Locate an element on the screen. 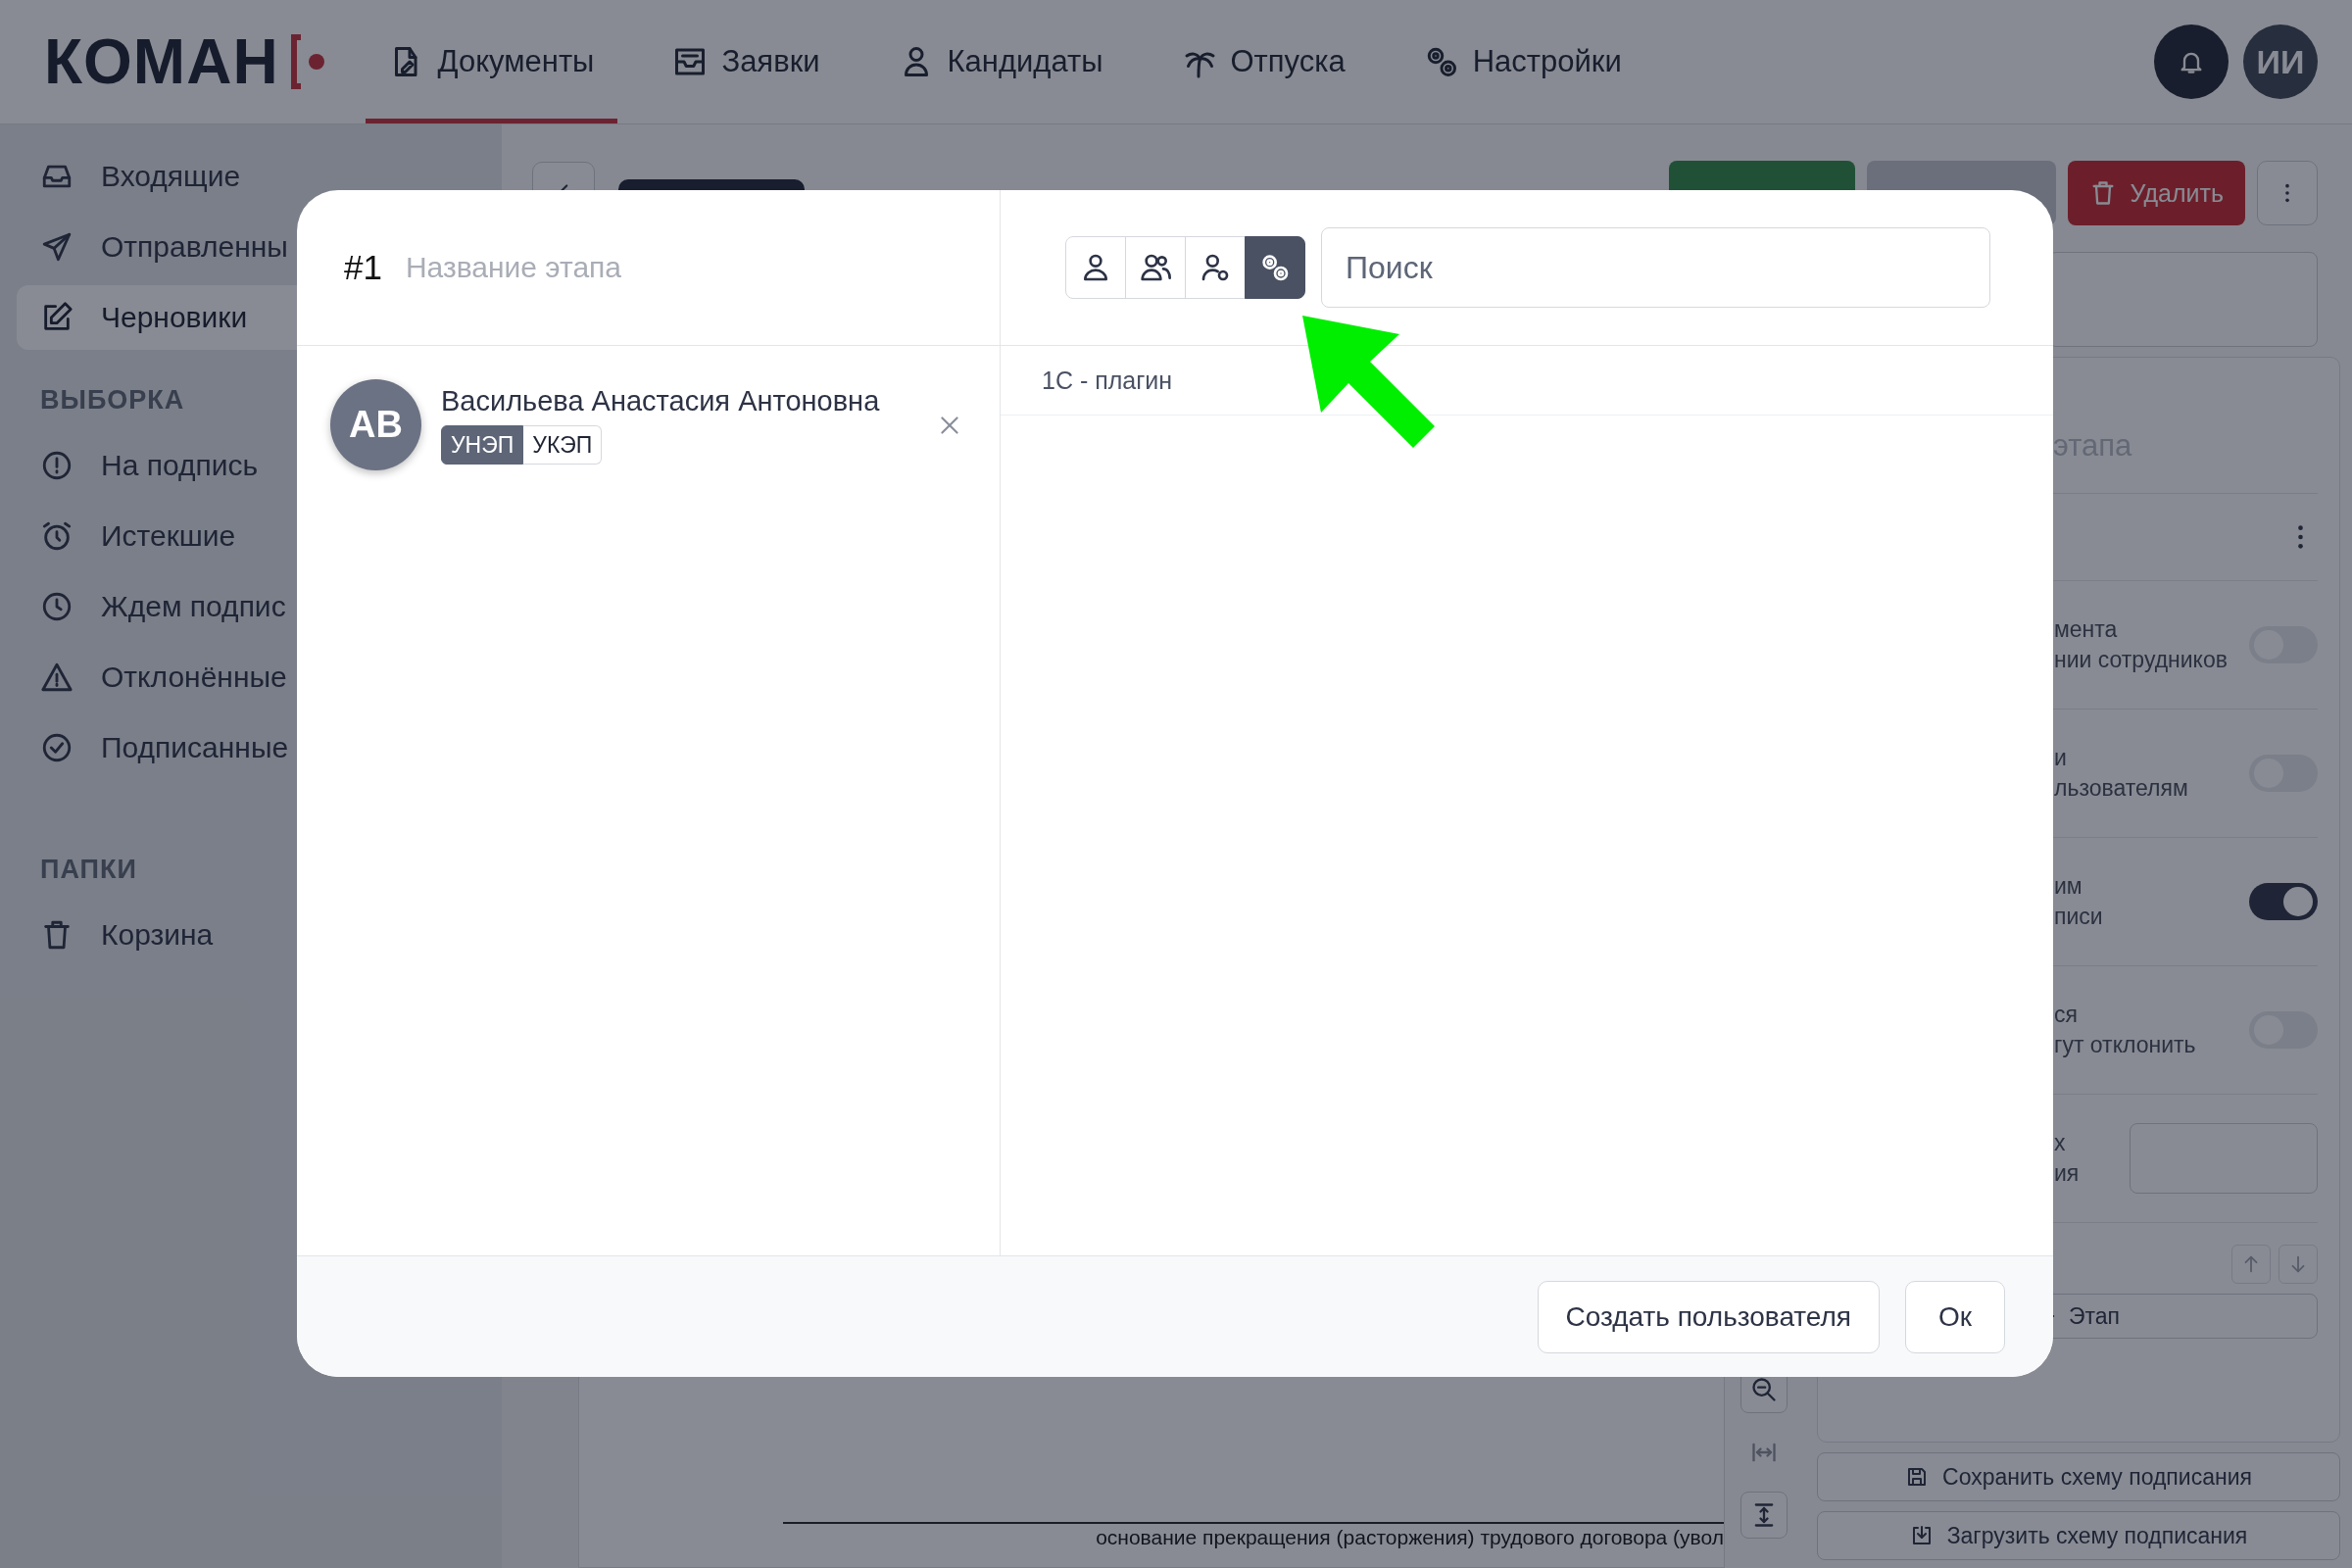 The width and height of the screenshot is (2352, 1568). load-scheme-button: Загрузить схему подписания is located at coordinates (2078, 1535).